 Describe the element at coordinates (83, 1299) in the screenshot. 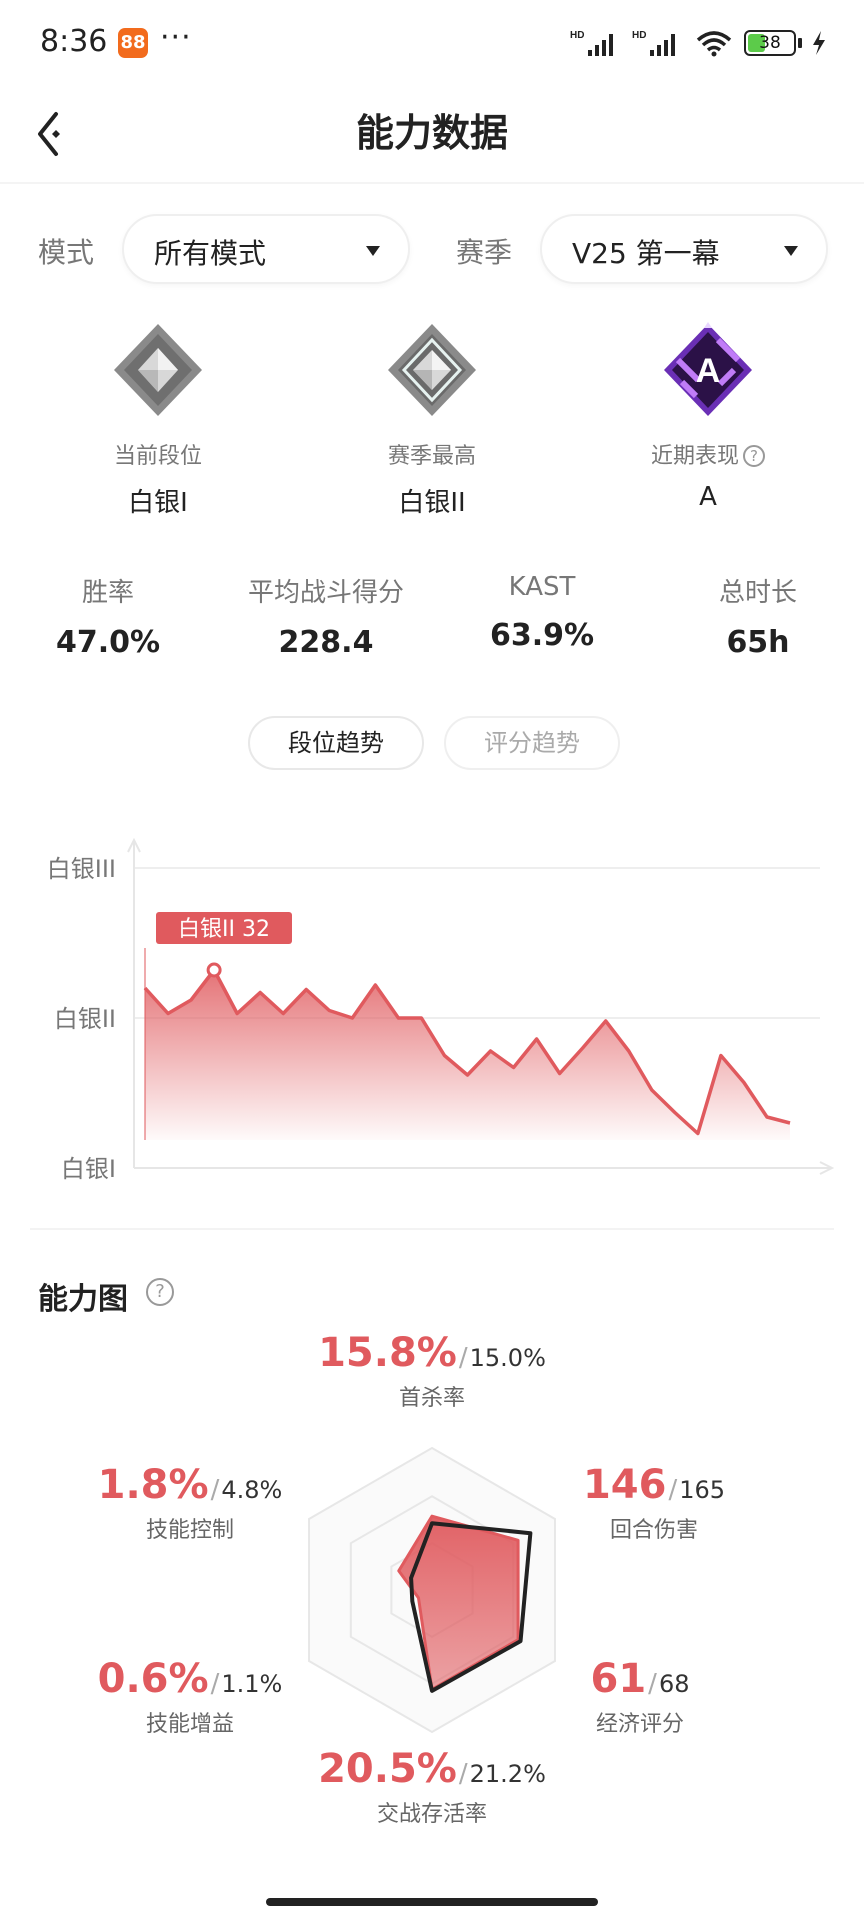

I see `radar-section-title: 能力图` at that location.